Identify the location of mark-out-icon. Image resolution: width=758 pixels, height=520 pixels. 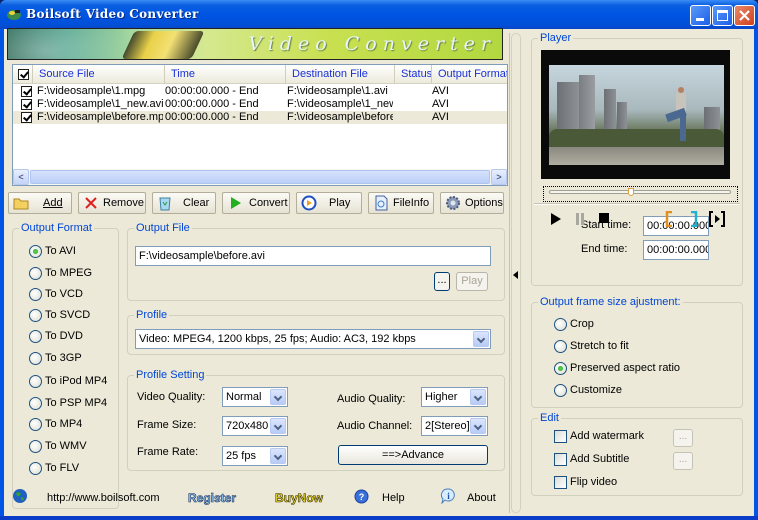
(694, 219).